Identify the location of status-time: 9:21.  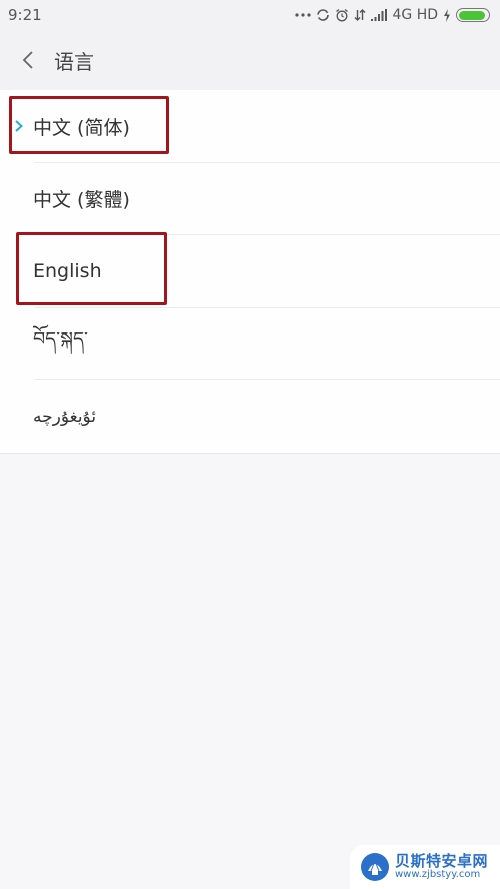
(25, 15).